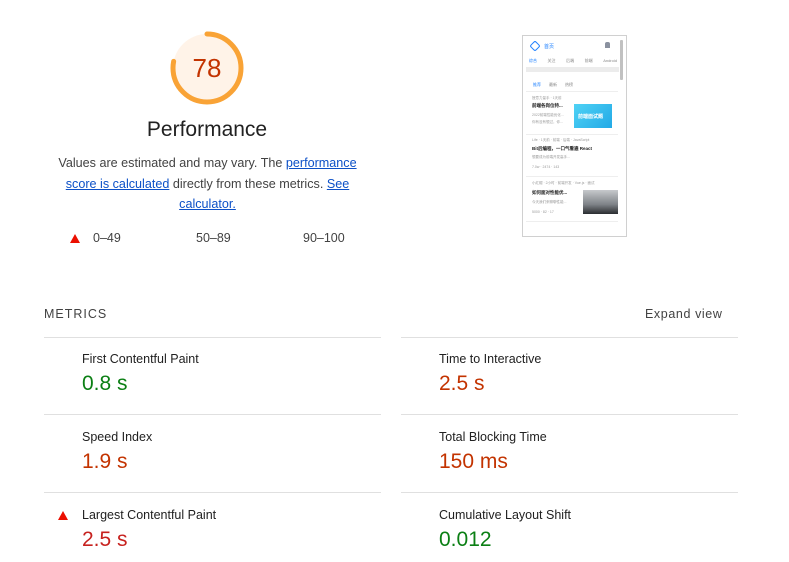 The image size is (789, 562). What do you see at coordinates (232, 530) in the screenshot?
I see `metric-lcp: Largest Contentful Paint 2.5 s` at bounding box center [232, 530].